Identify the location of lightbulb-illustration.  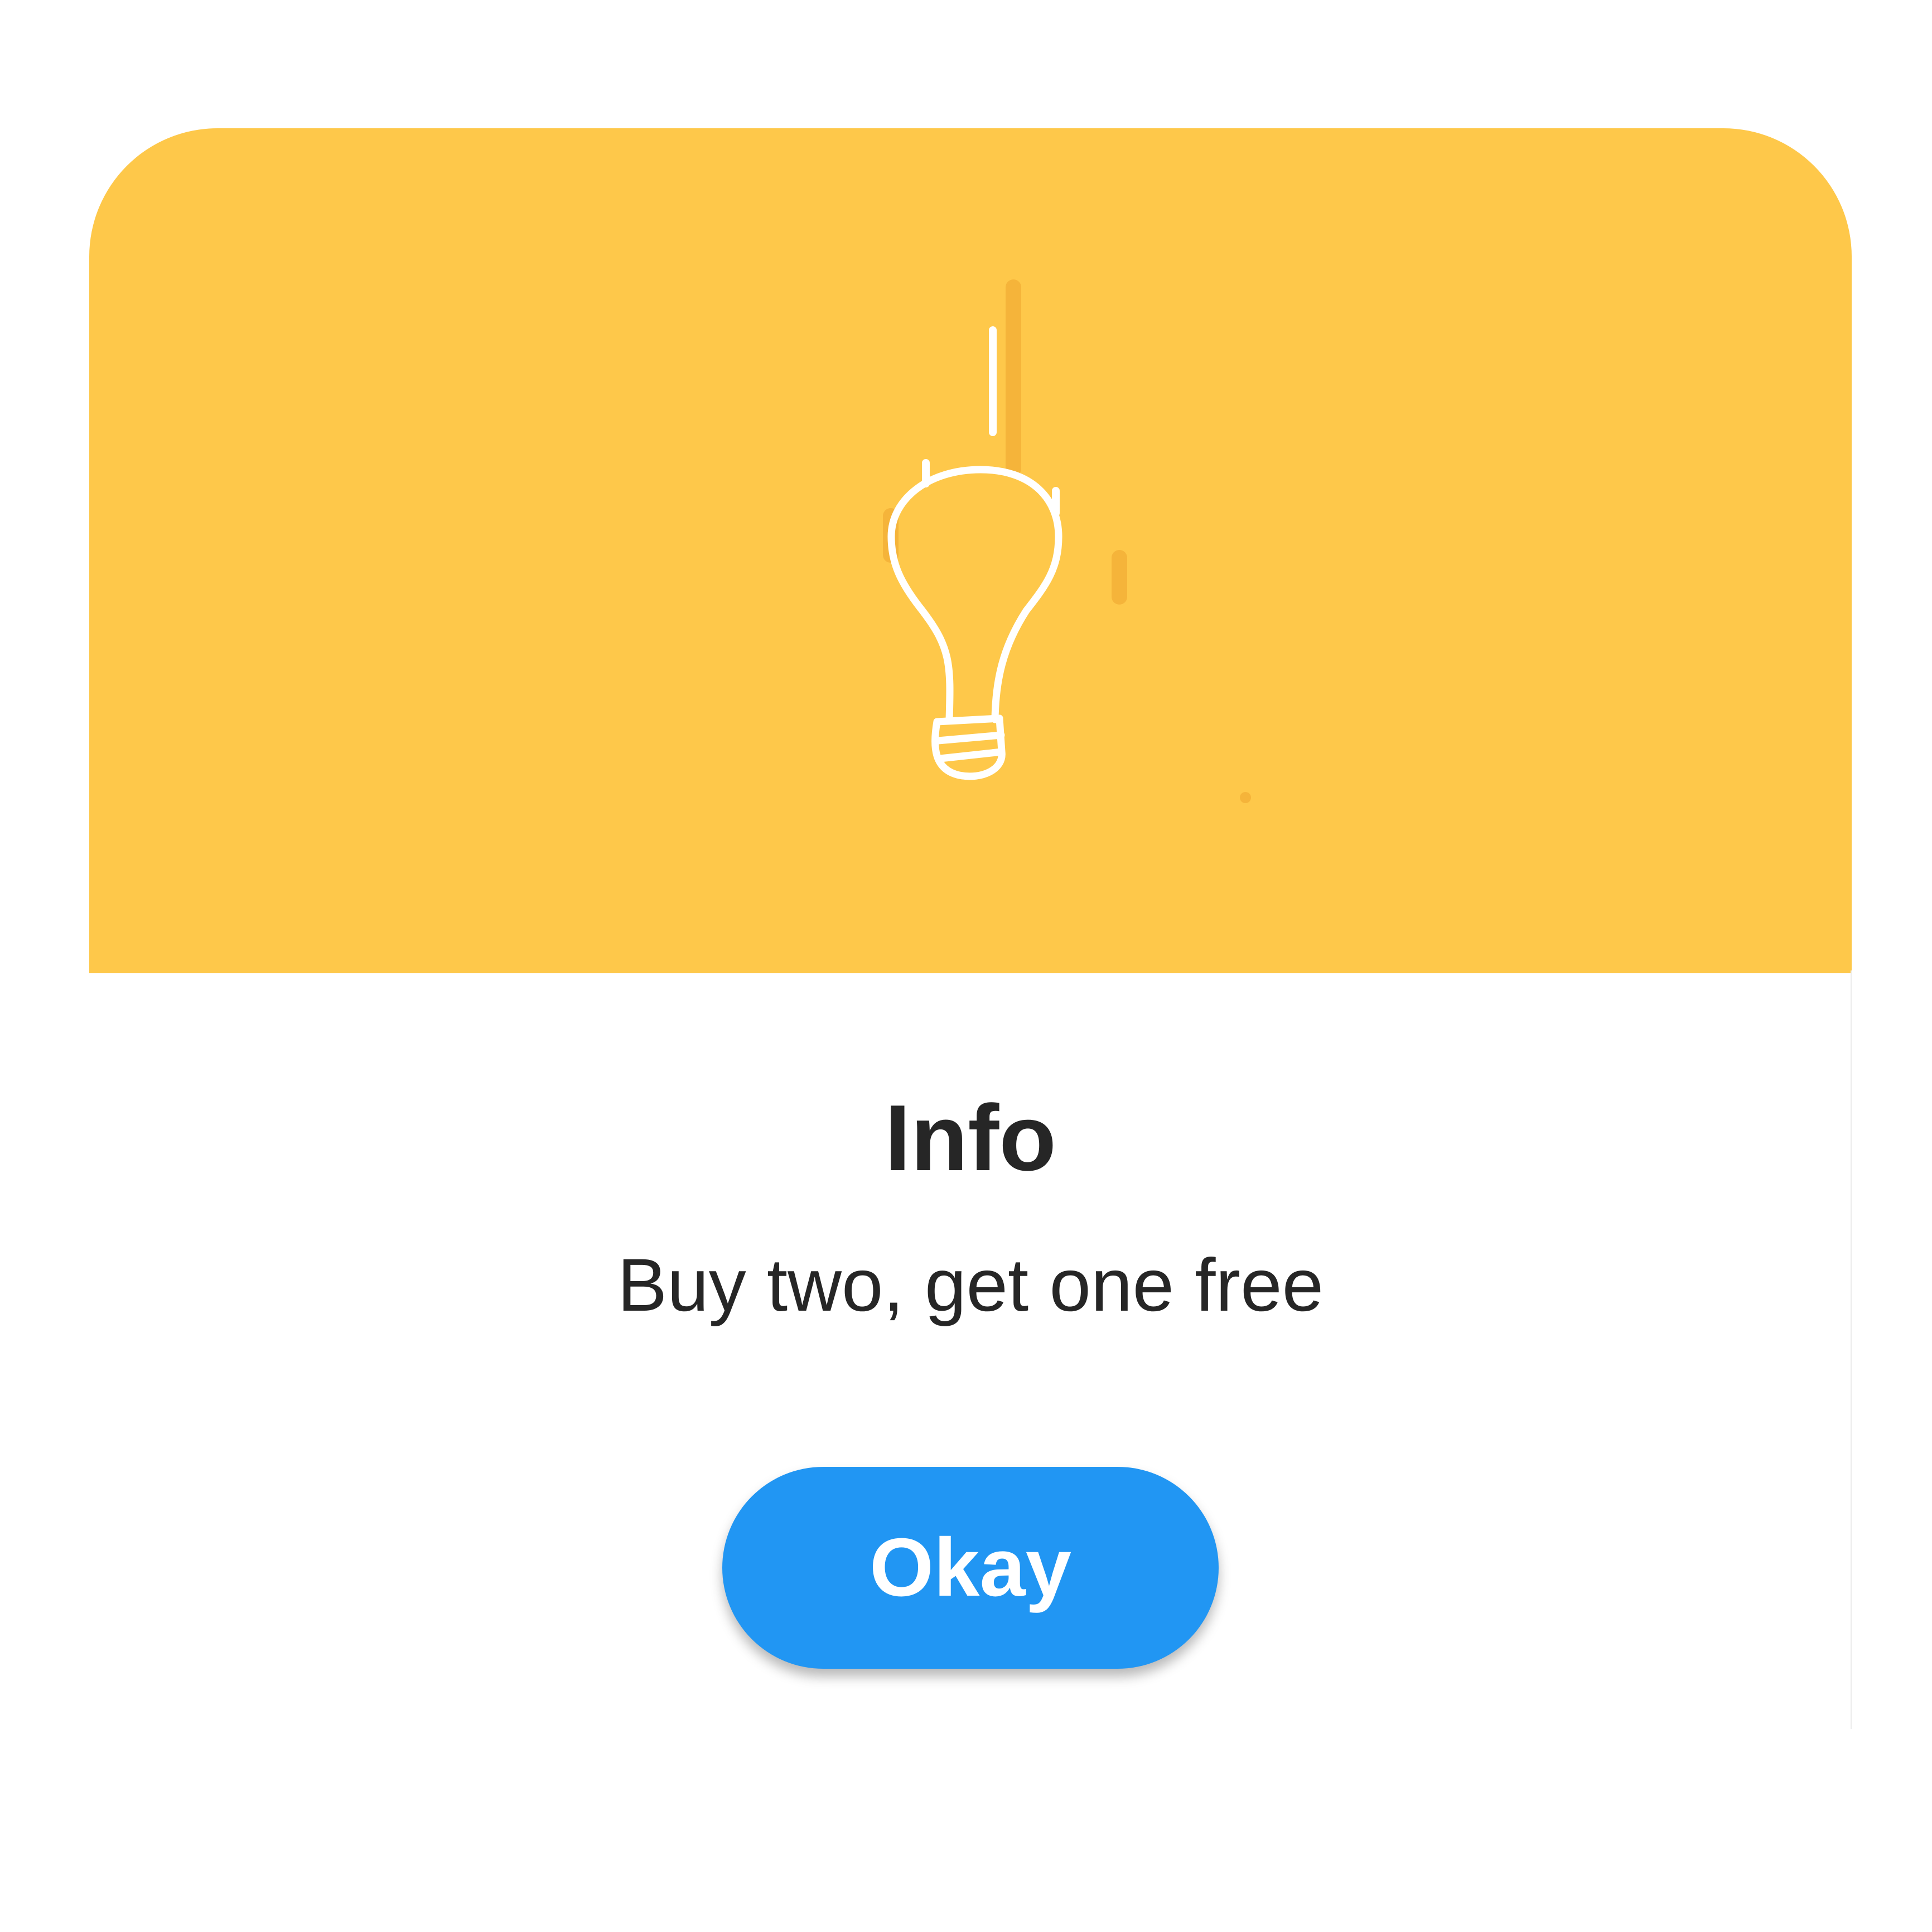
(1067, 541).